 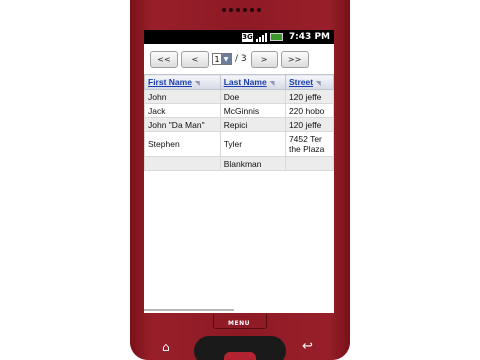 I want to click on table-row: John "Da Man" Repici 120 jeffe, so click(x=239, y=124).